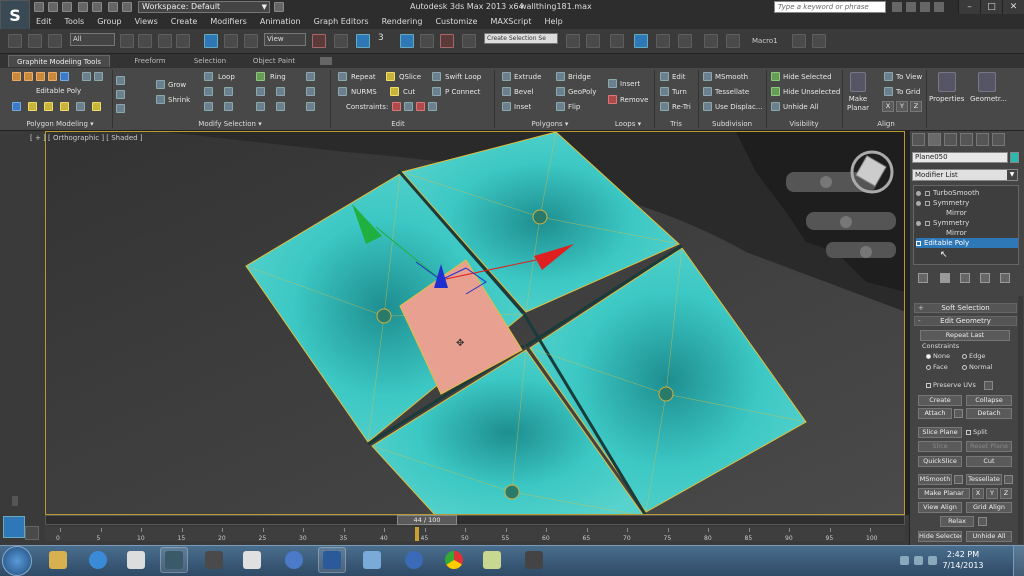  I want to click on tessellate-icon, so click(707, 91).